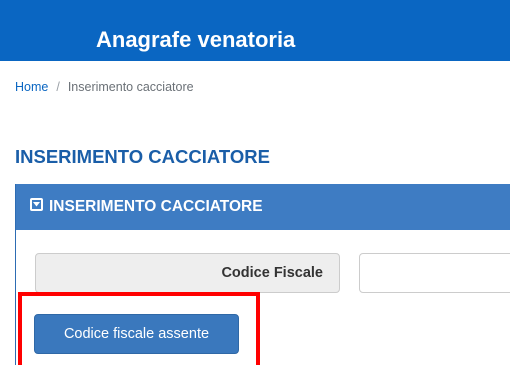  Describe the element at coordinates (136, 334) in the screenshot. I see `codice-fiscale-assente-button: Codice fiscale assente` at that location.